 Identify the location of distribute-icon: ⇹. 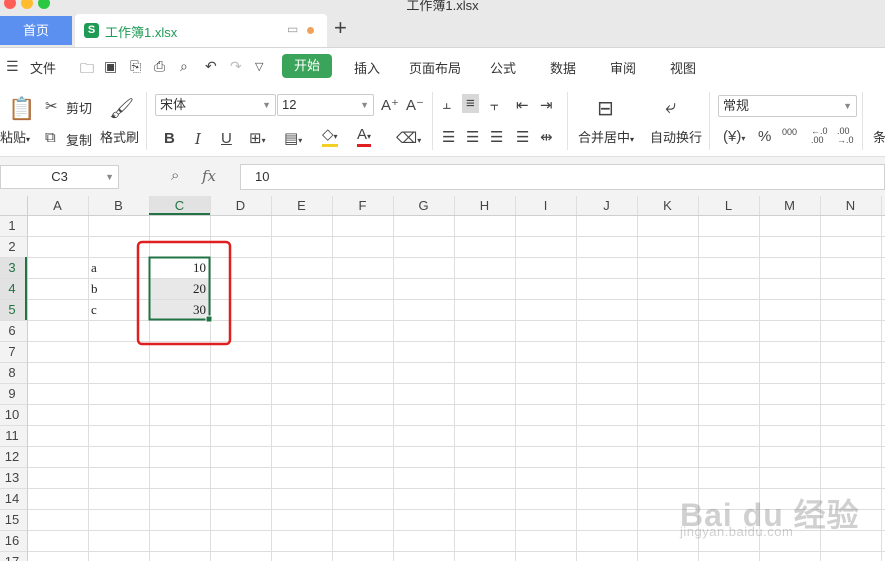
(546, 137).